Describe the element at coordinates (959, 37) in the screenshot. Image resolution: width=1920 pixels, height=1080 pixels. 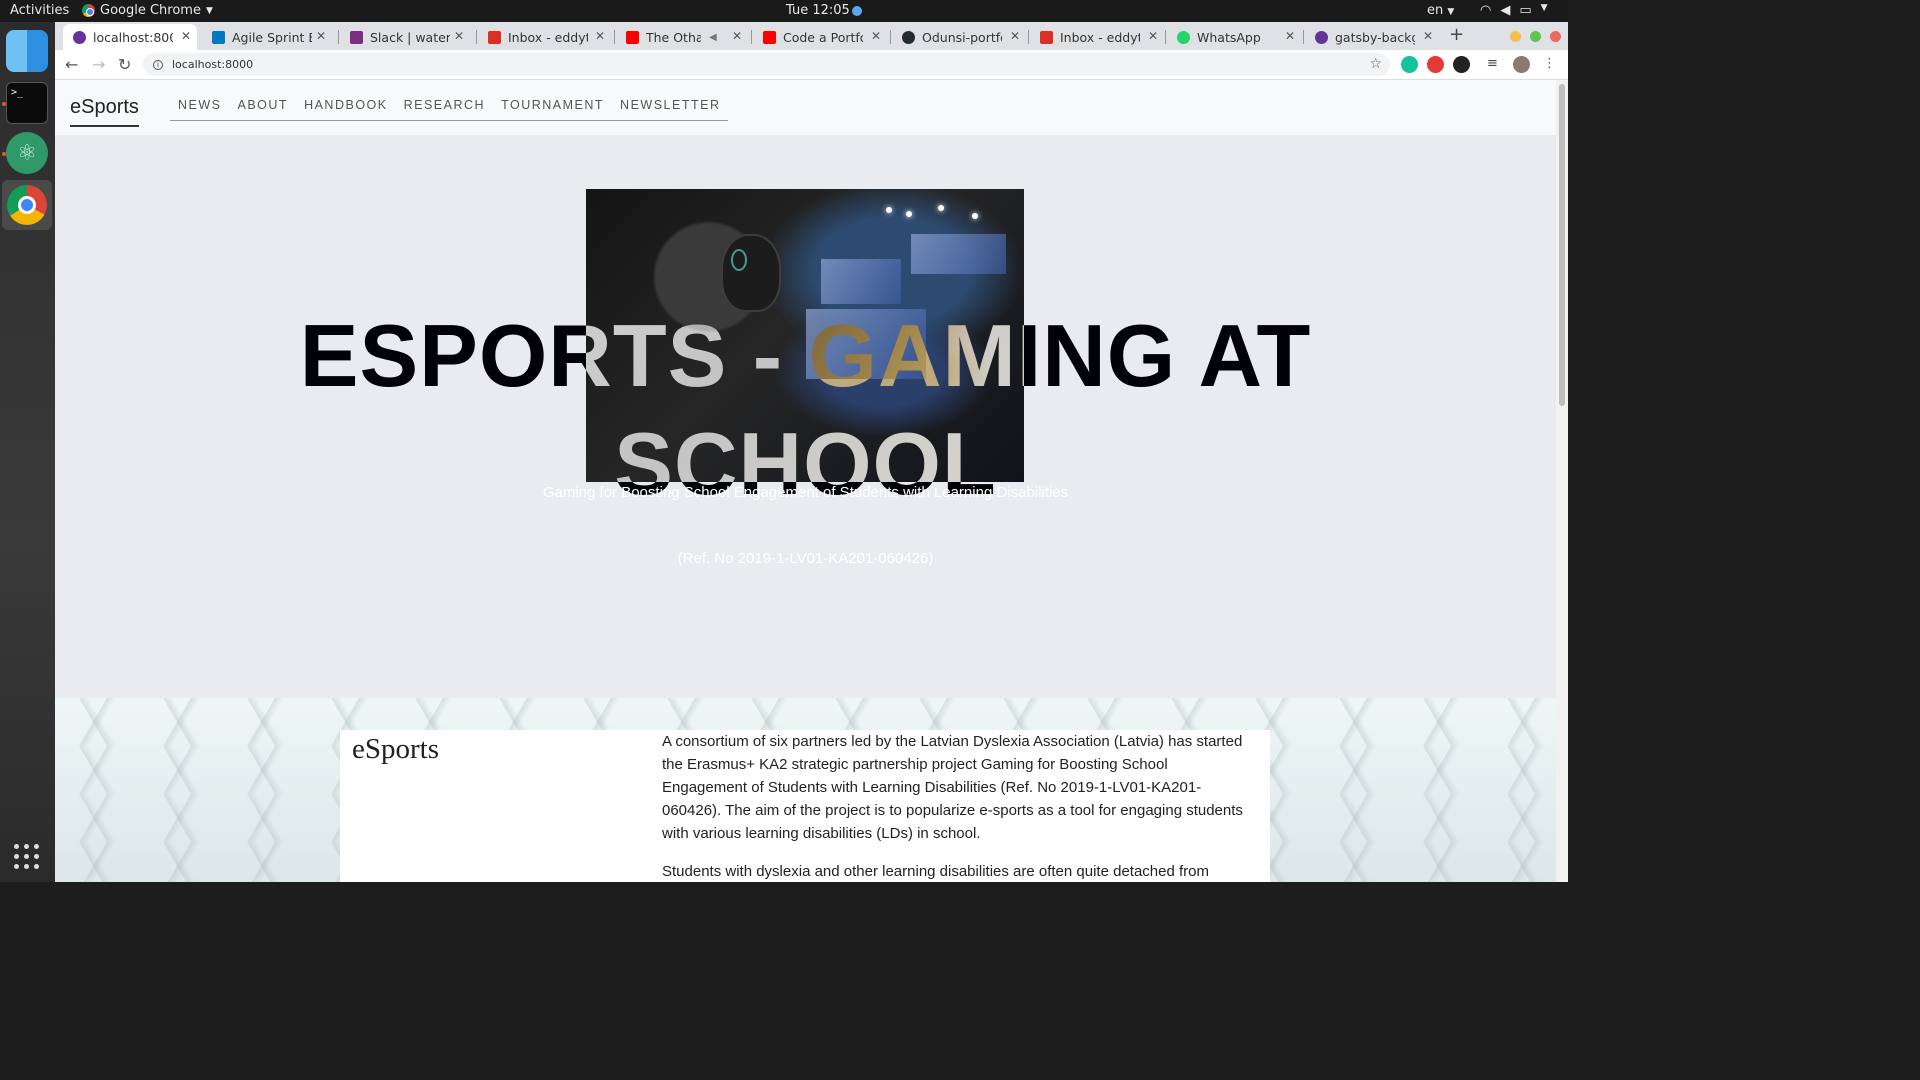
I see `tab-odunsi-portfolio: Odunsi-portfolio ✕` at that location.